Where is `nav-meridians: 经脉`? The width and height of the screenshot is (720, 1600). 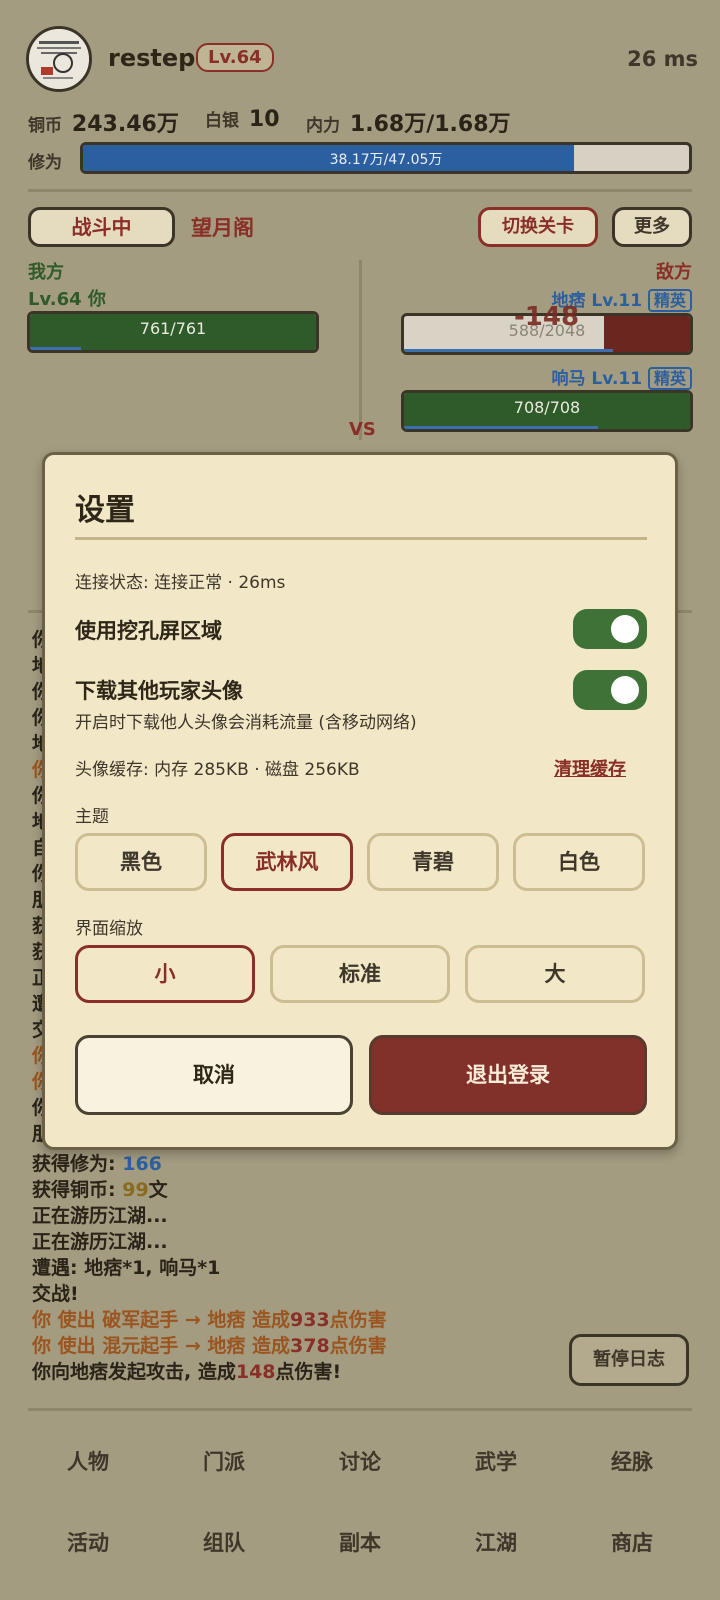
nav-meridians: 经脉 is located at coordinates (632, 1461).